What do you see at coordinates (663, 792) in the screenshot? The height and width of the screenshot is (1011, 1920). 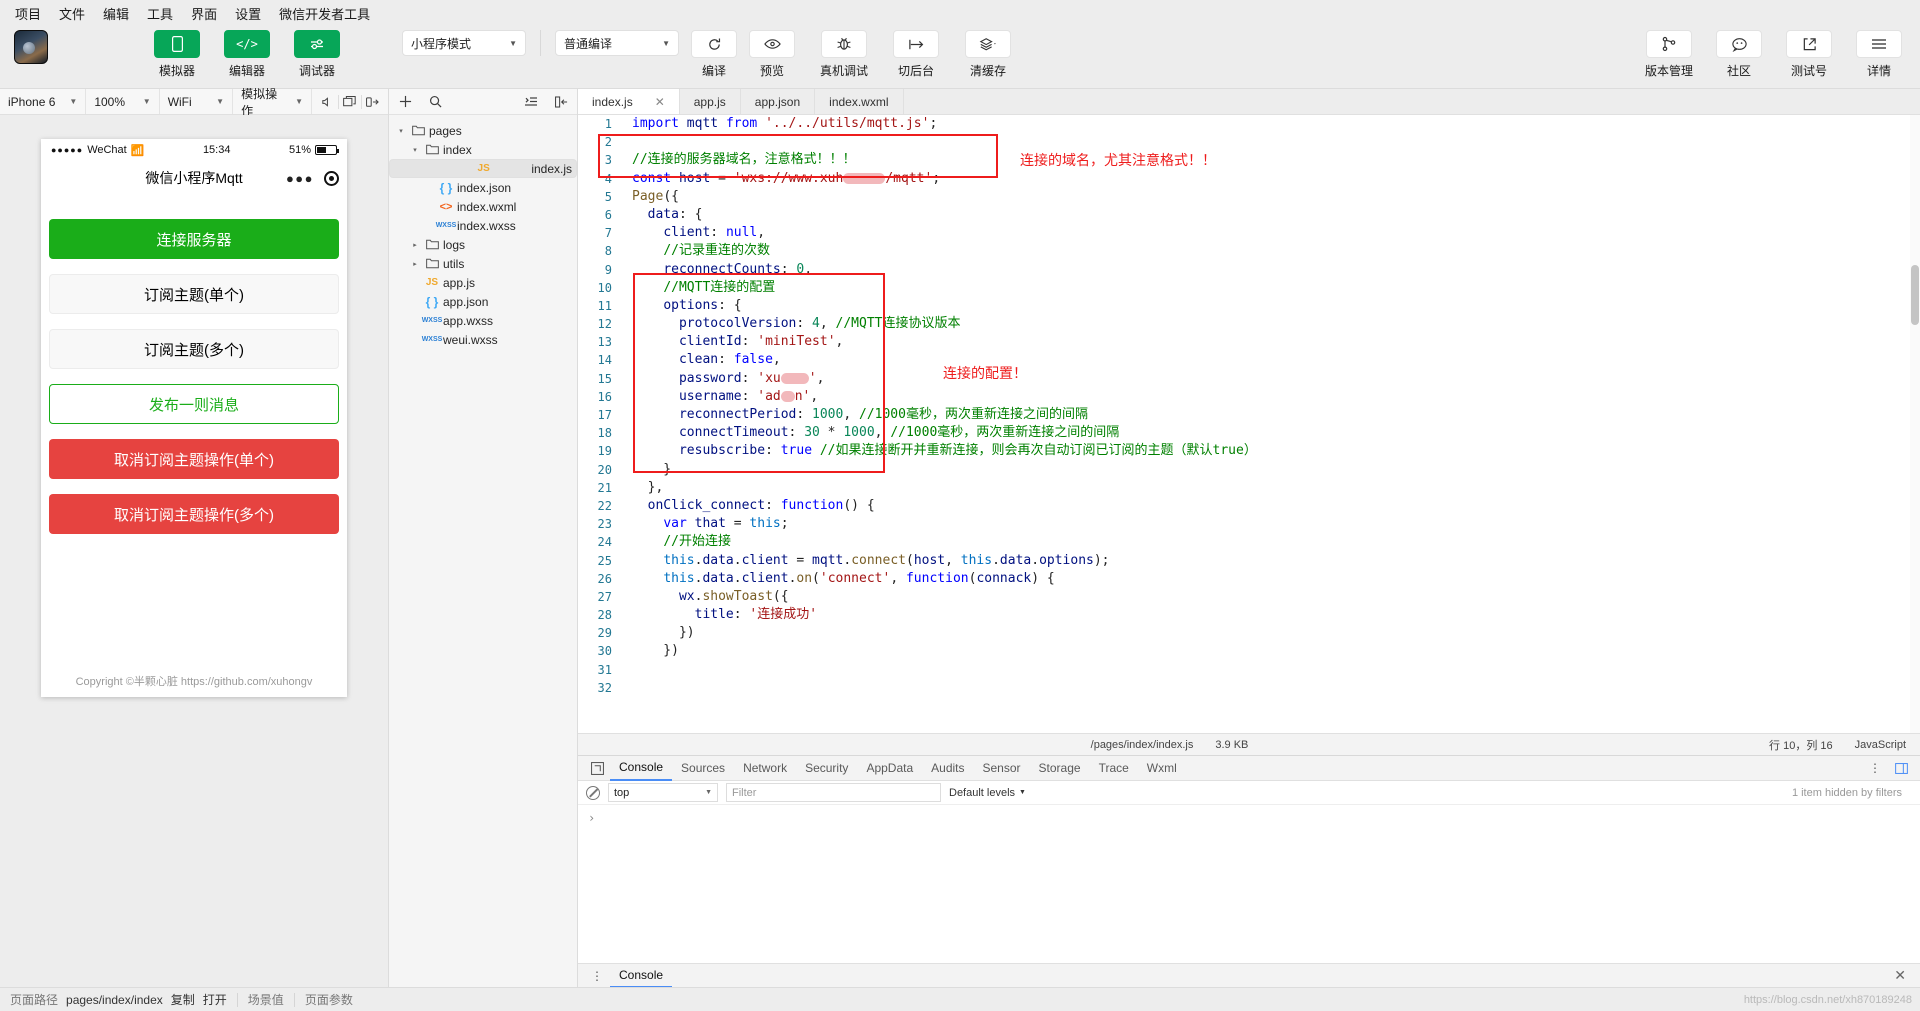 I see `console-context-select: top ▼` at bounding box center [663, 792].